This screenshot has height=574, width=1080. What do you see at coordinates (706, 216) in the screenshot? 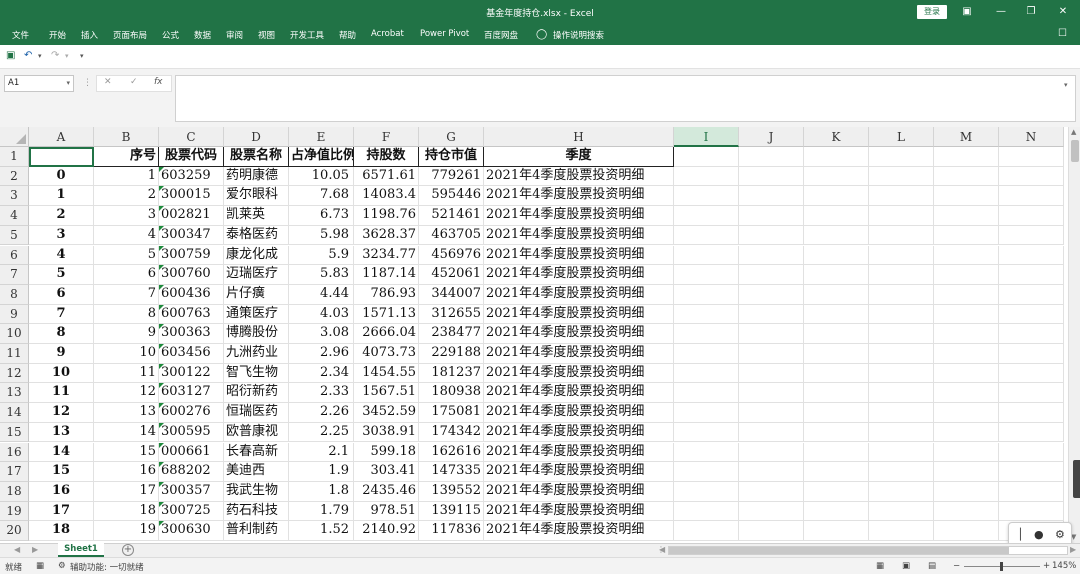
I see `cell-i4` at bounding box center [706, 216].